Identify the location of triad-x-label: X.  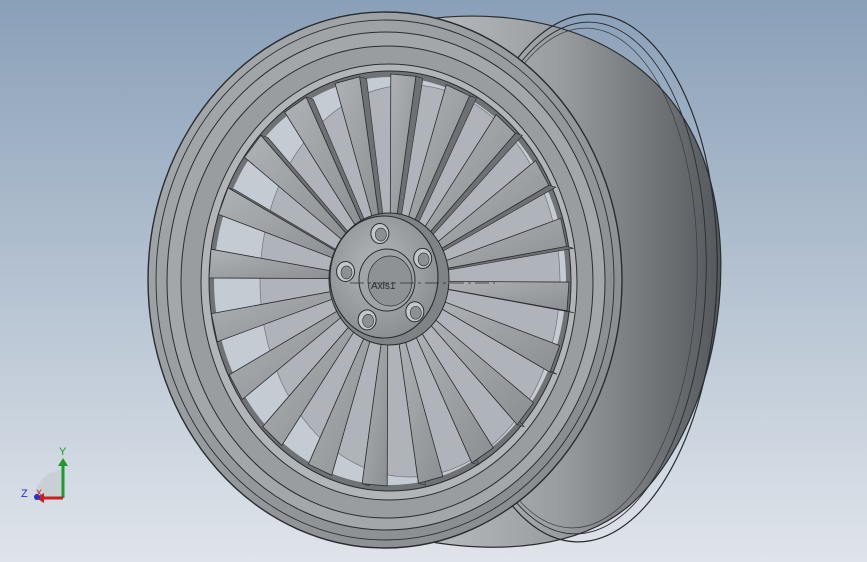
(39, 493).